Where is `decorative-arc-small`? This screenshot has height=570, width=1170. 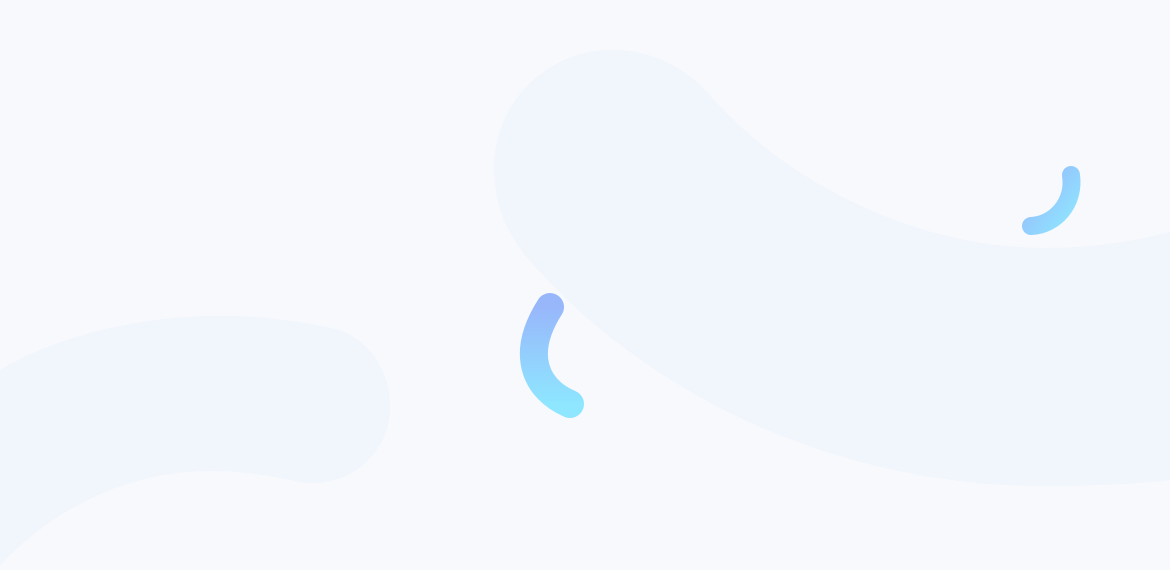
decorative-arc-small is located at coordinates (1051, 200).